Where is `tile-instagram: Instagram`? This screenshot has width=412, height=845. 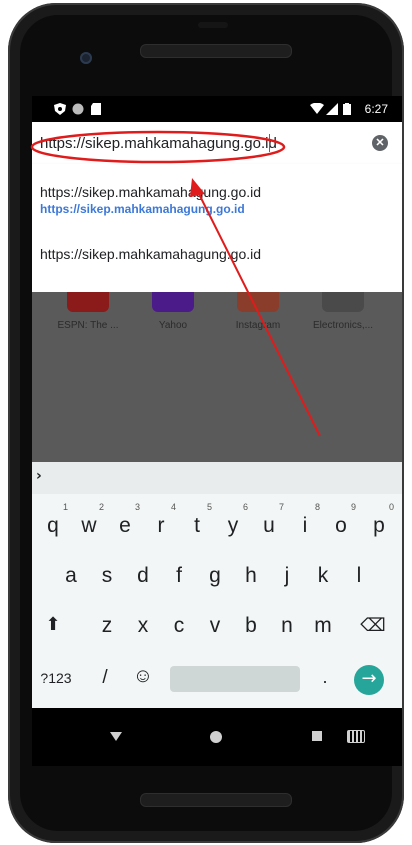 tile-instagram: Instagram is located at coordinates (258, 311).